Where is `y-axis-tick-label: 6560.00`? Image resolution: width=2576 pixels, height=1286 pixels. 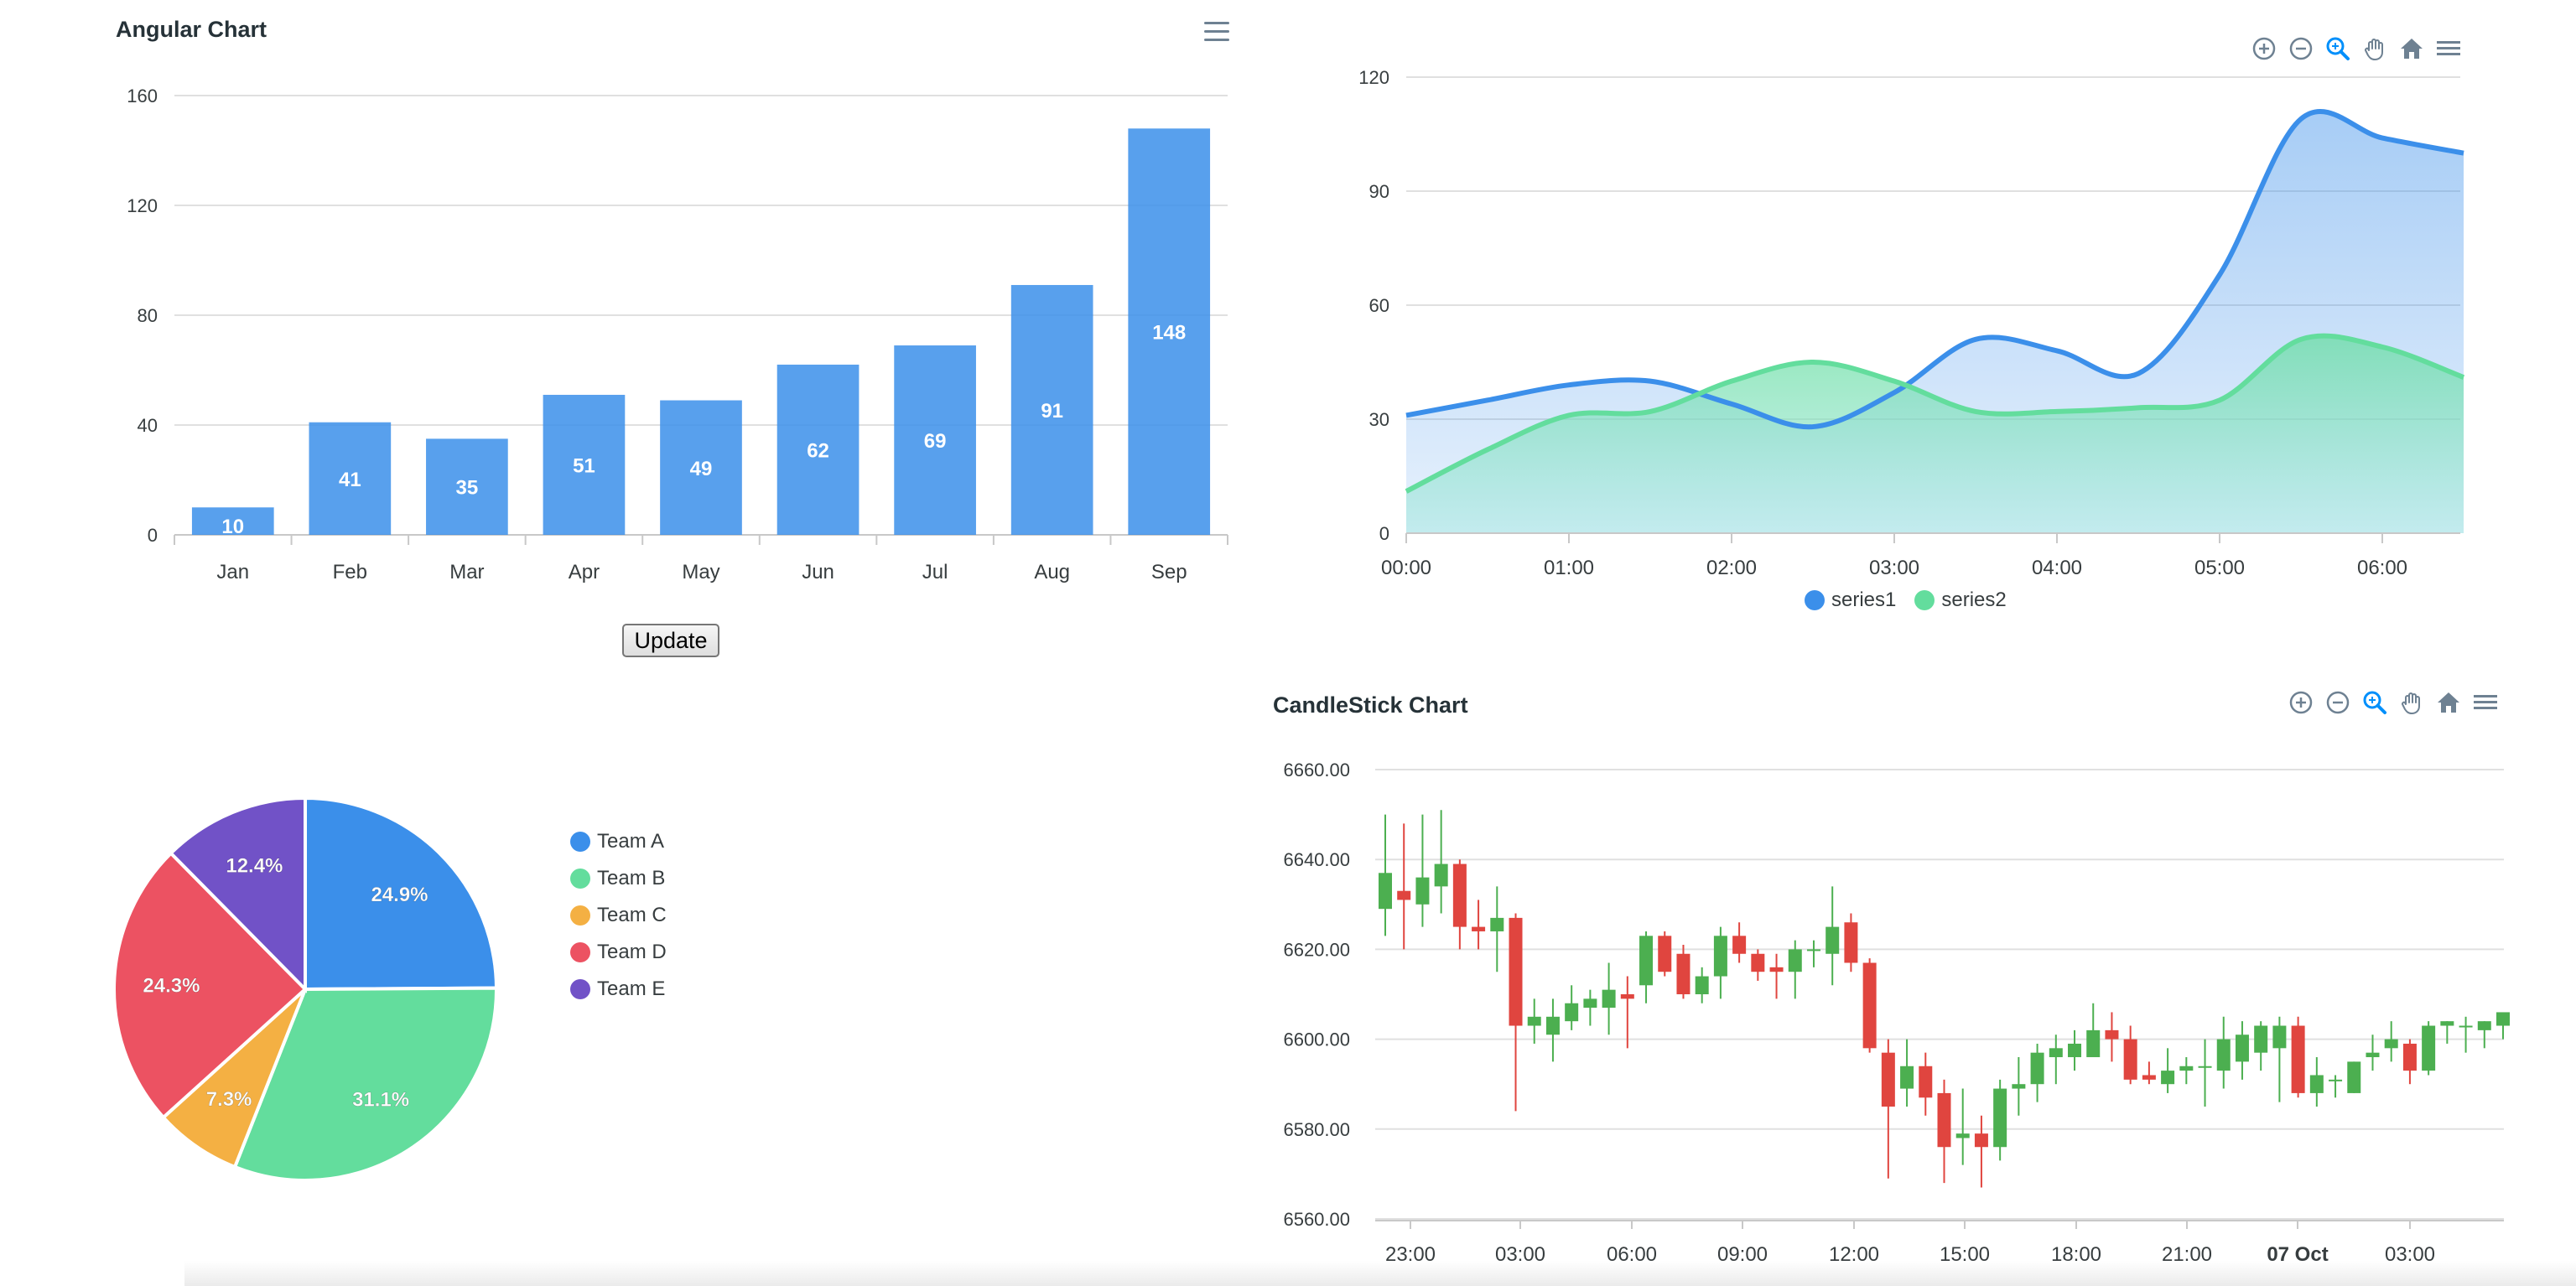 y-axis-tick-label: 6560.00 is located at coordinates (1316, 1219).